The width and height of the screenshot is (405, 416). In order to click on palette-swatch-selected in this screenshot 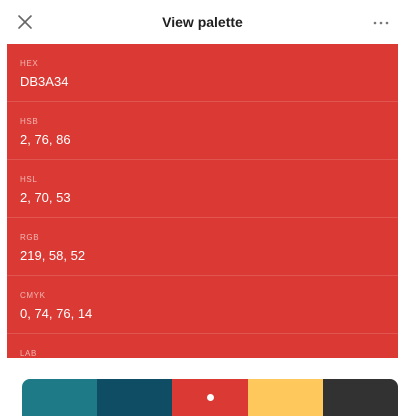, I will do `click(210, 397)`.